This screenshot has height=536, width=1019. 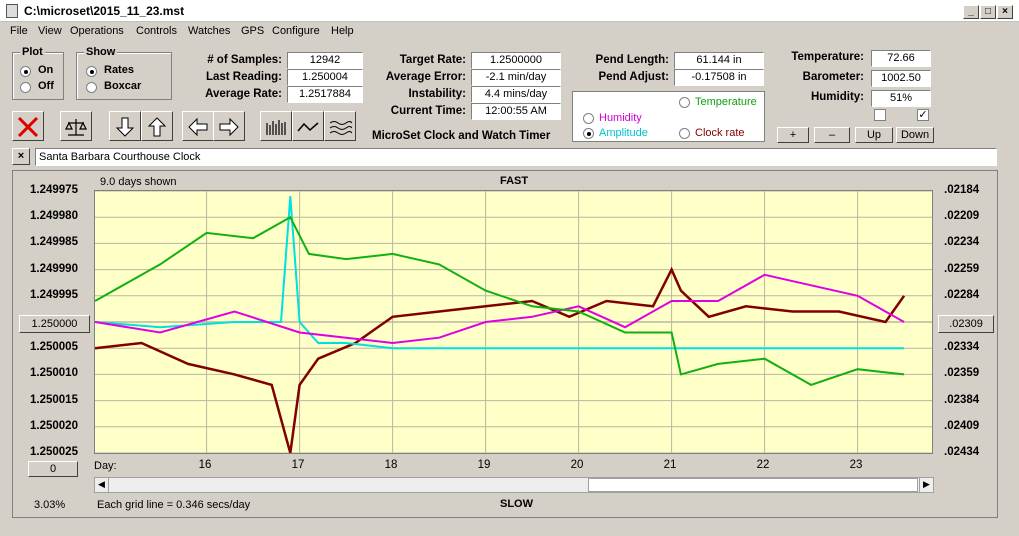 What do you see at coordinates (926, 485) in the screenshot?
I see `scroll-right-arrow-icon: ▶` at bounding box center [926, 485].